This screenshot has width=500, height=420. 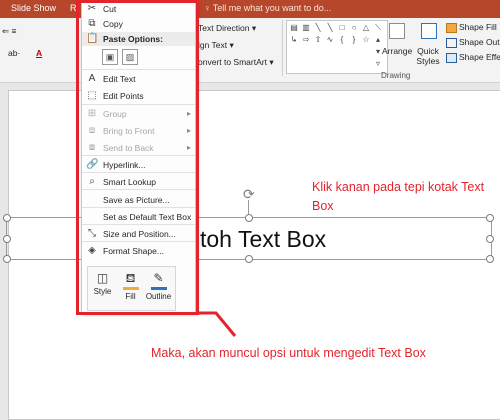 I want to click on paste-picture-icon: ▨, so click(x=130, y=57).